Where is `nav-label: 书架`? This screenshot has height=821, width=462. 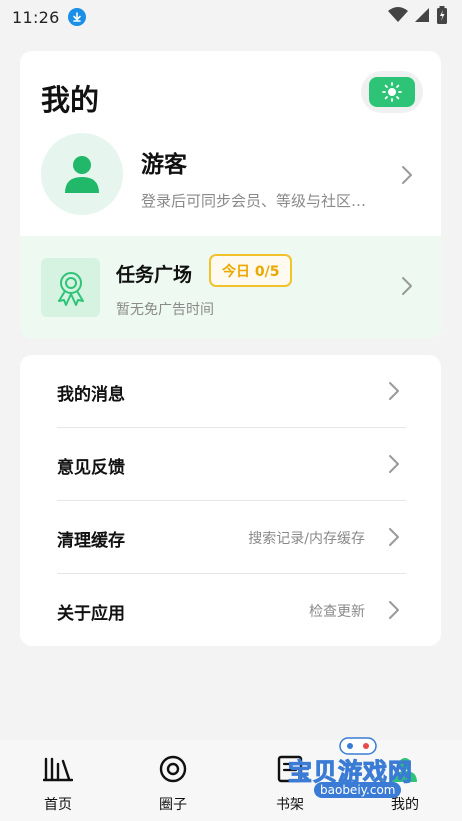 nav-label: 书架 is located at coordinates (290, 805).